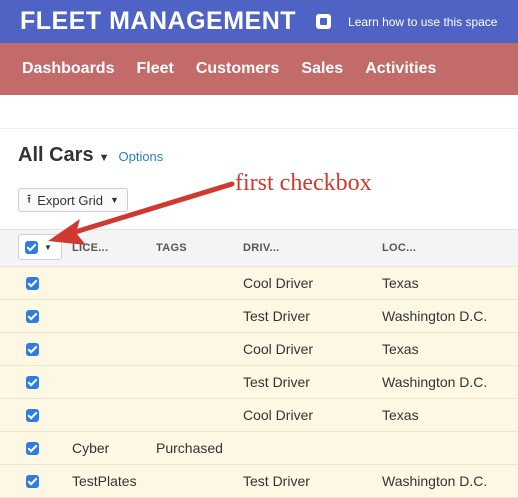  I want to click on arrow-shaft, so click(147, 210).